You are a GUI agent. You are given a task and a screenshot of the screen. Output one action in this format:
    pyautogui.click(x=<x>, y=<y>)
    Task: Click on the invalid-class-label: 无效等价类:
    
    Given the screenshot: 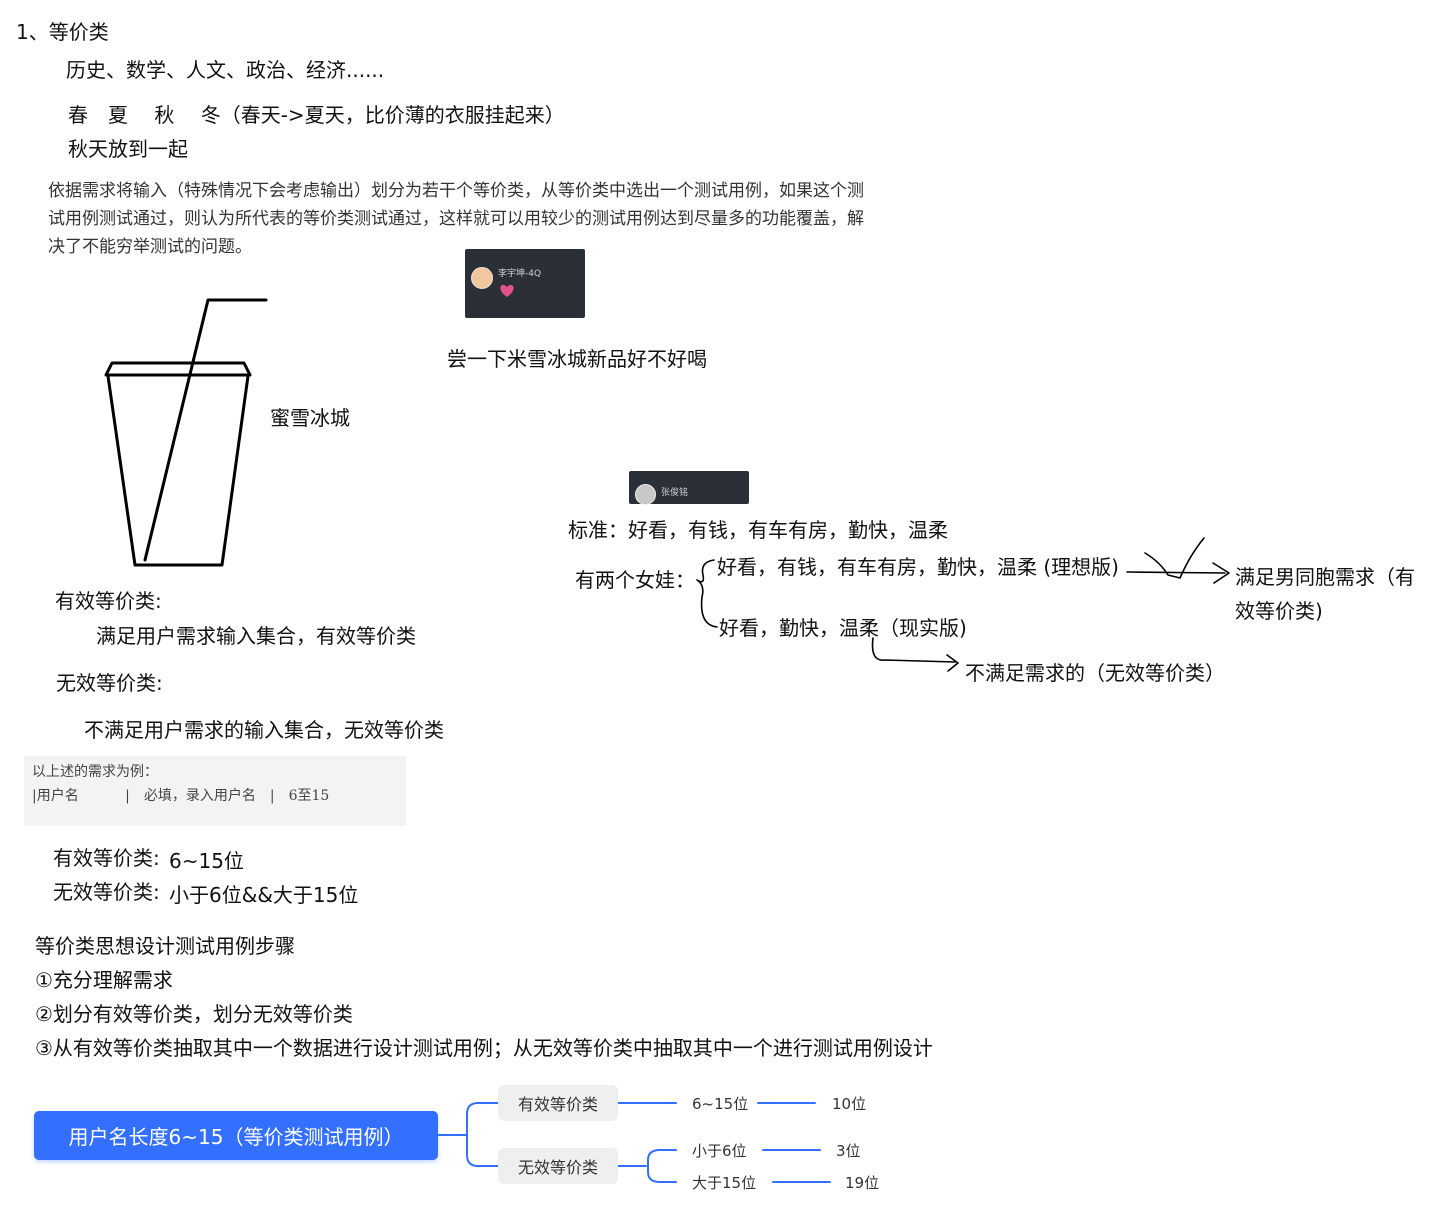 What is the action you would take?
    pyautogui.click(x=109, y=683)
    